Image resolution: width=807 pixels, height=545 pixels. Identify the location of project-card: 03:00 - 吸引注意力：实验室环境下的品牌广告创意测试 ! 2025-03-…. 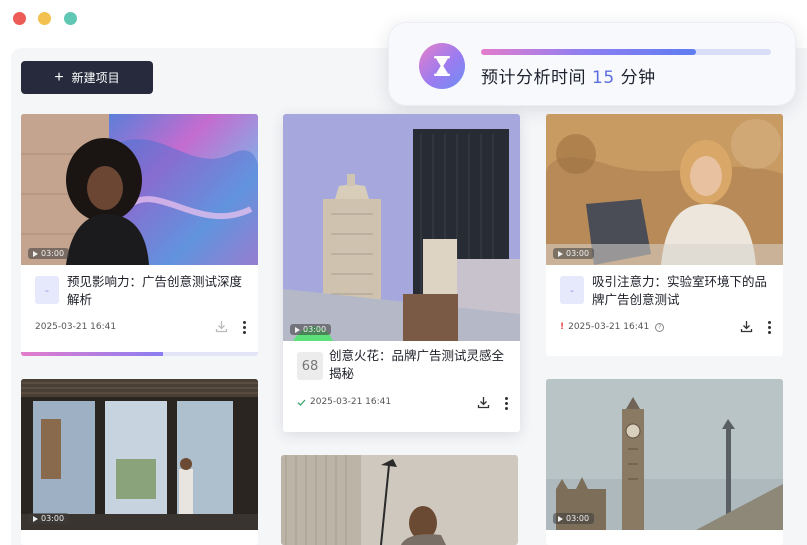
(664, 235).